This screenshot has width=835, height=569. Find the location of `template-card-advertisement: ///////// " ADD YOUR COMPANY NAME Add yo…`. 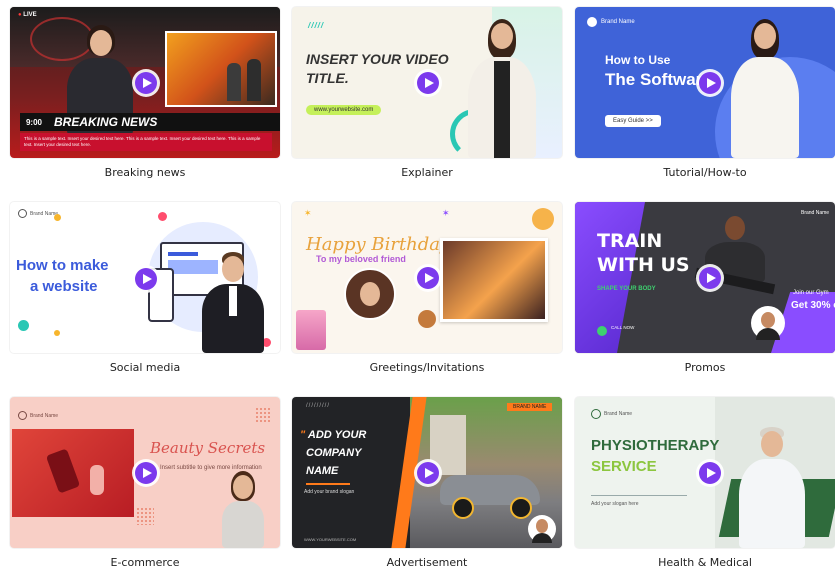

template-card-advertisement: ///////// " ADD YOUR COMPANY NAME Add yo… is located at coordinates (427, 483).